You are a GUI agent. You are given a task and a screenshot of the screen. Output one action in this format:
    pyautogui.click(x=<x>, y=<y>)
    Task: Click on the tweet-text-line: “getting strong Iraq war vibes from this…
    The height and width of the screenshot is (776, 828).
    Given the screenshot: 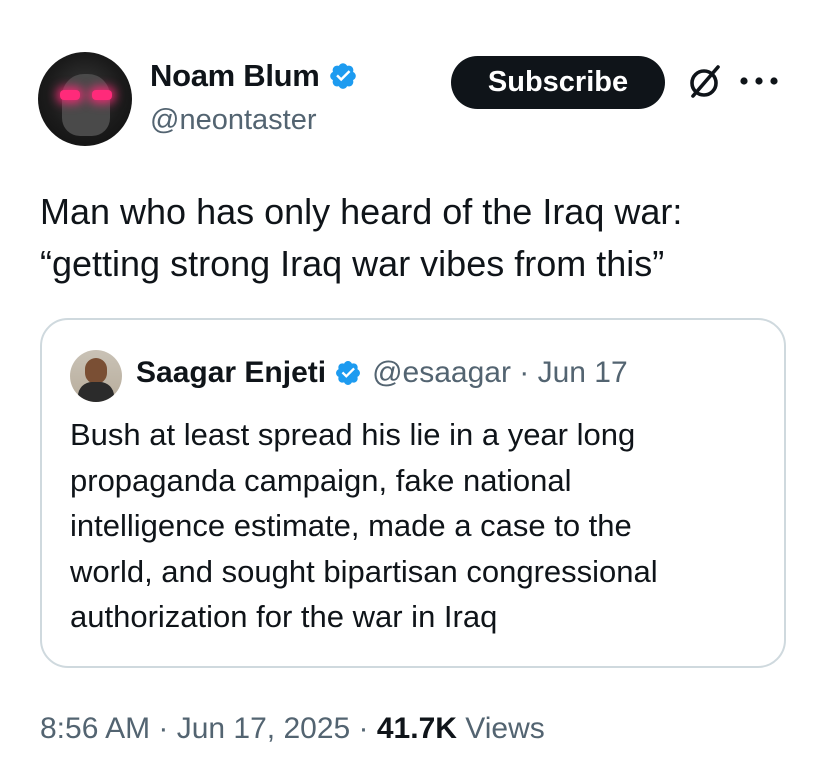 What is the action you would take?
    pyautogui.click(x=352, y=263)
    